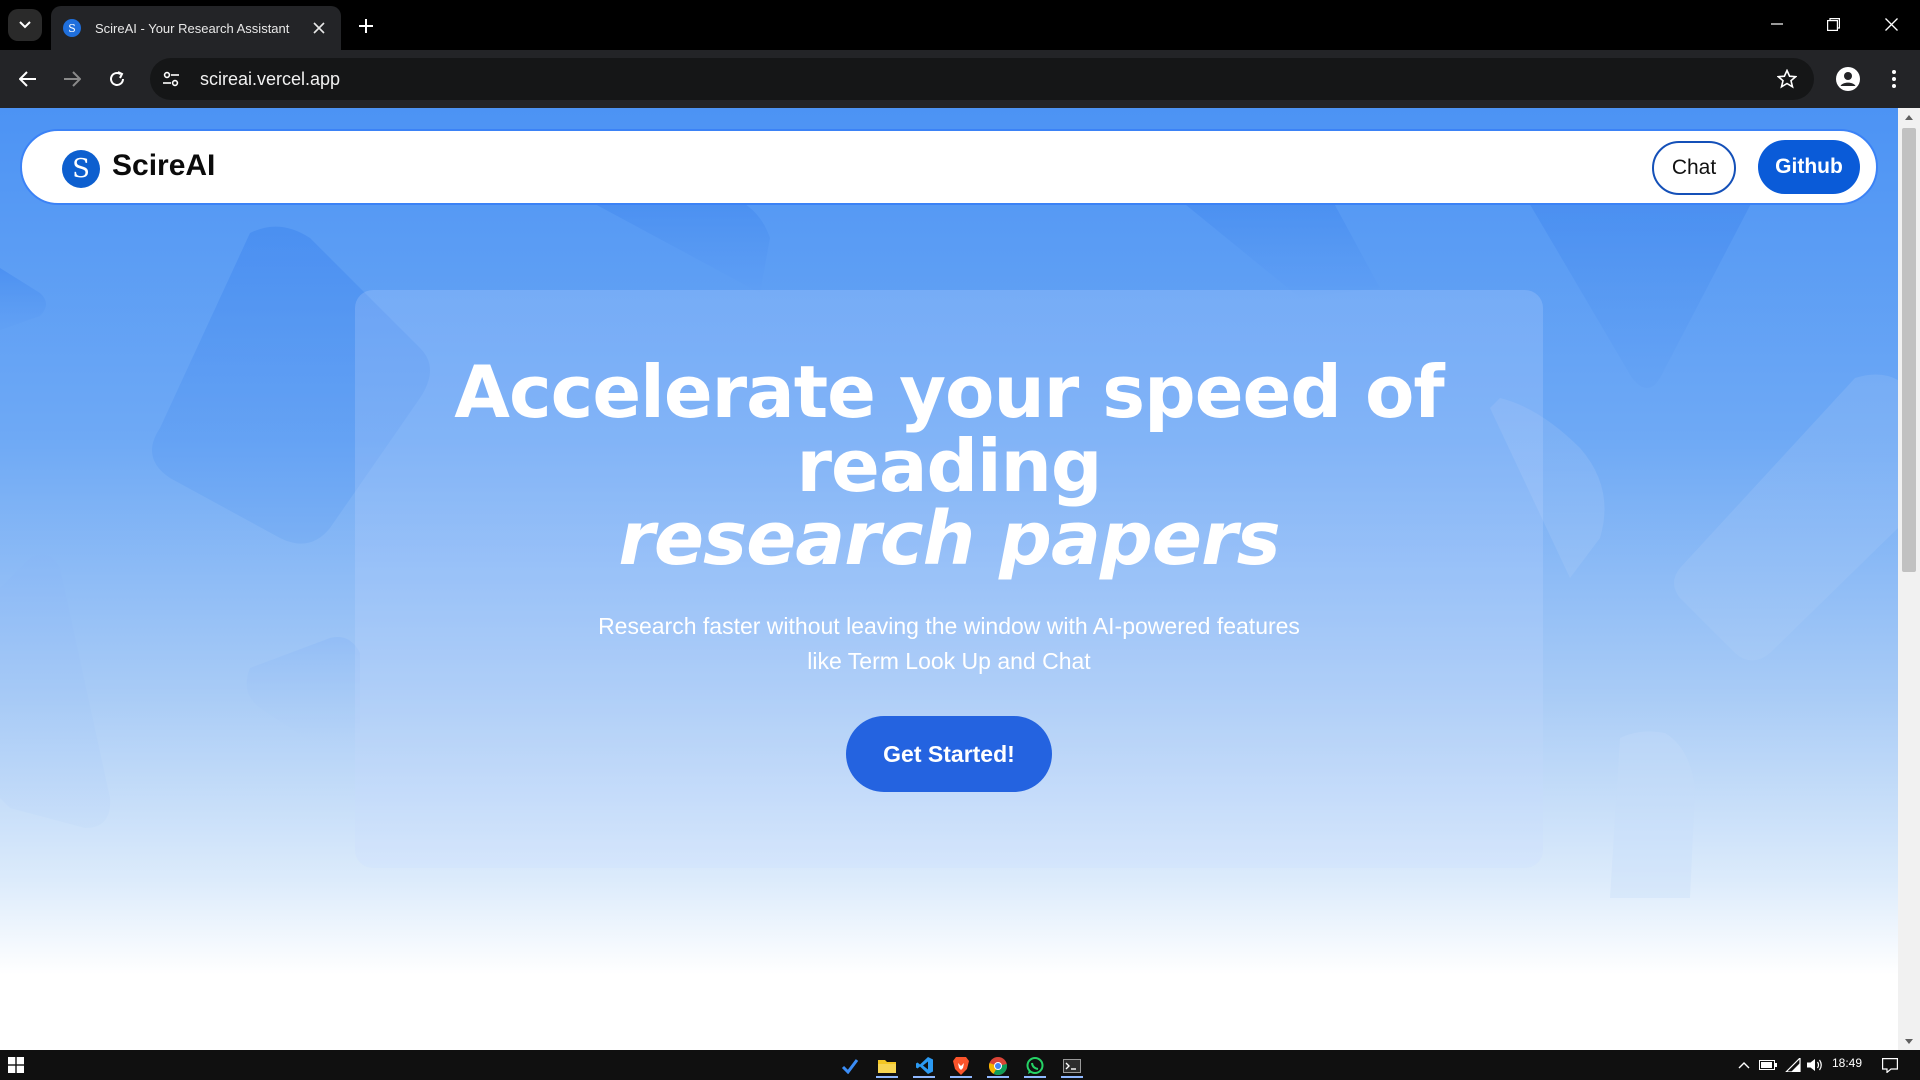 The image size is (1920, 1080). I want to click on avatar-icon, so click(1848, 79).